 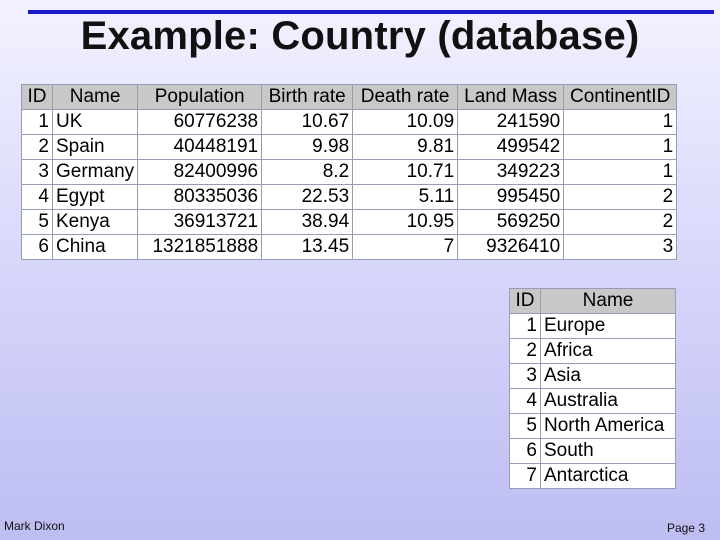 I want to click on cell-name: Australia, so click(x=608, y=401).